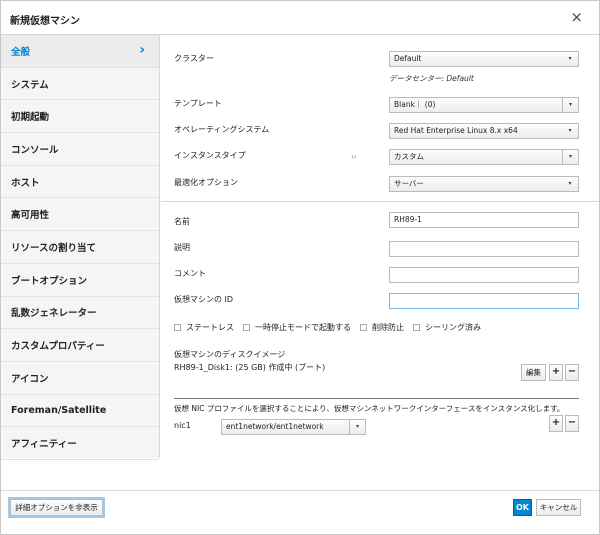  Describe the element at coordinates (80, 149) in the screenshot. I see `sidebar-item-console: コンソール` at that location.